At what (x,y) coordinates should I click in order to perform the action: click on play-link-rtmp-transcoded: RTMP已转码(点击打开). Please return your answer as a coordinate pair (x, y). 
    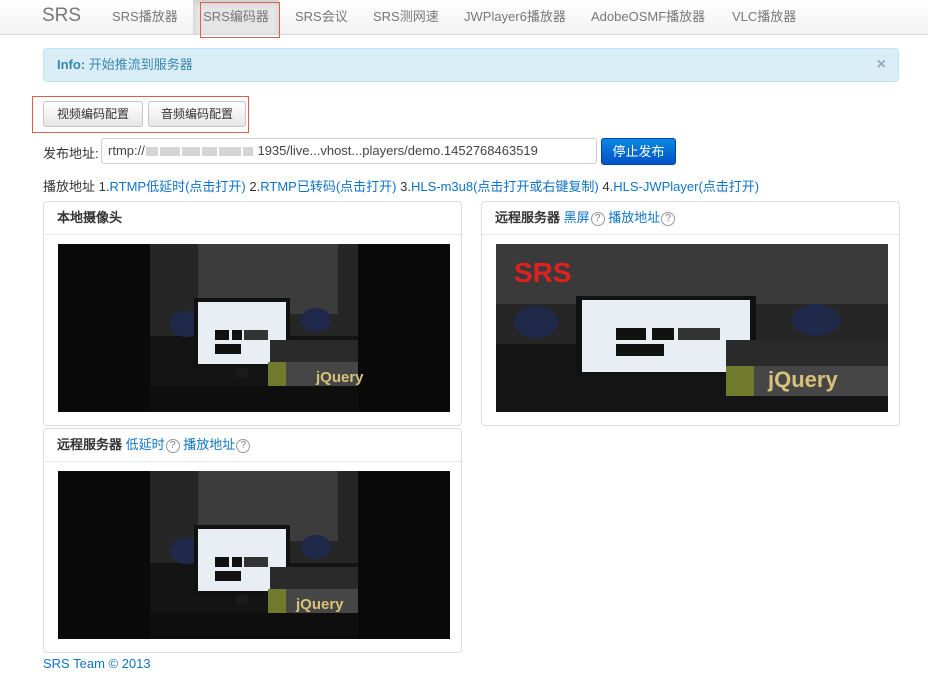
    Looking at the image, I should click on (328, 186).